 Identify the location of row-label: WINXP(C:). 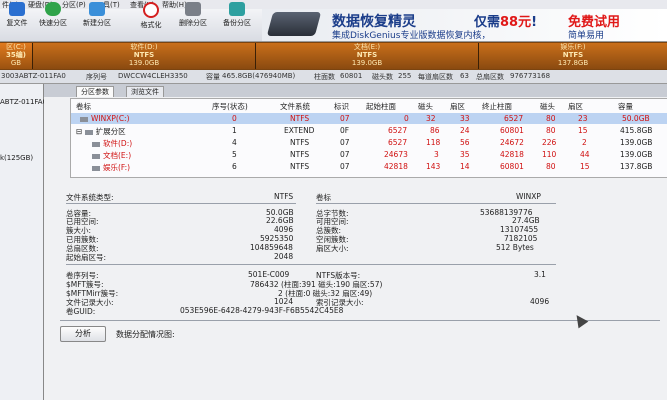
(105, 118).